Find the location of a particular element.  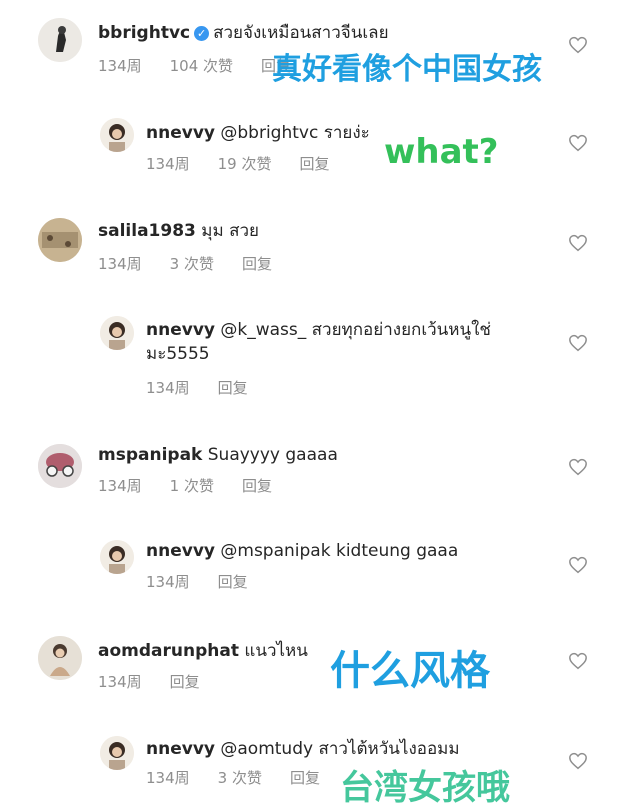

comment-text: Suayyyy gaaaa is located at coordinates (272, 455).